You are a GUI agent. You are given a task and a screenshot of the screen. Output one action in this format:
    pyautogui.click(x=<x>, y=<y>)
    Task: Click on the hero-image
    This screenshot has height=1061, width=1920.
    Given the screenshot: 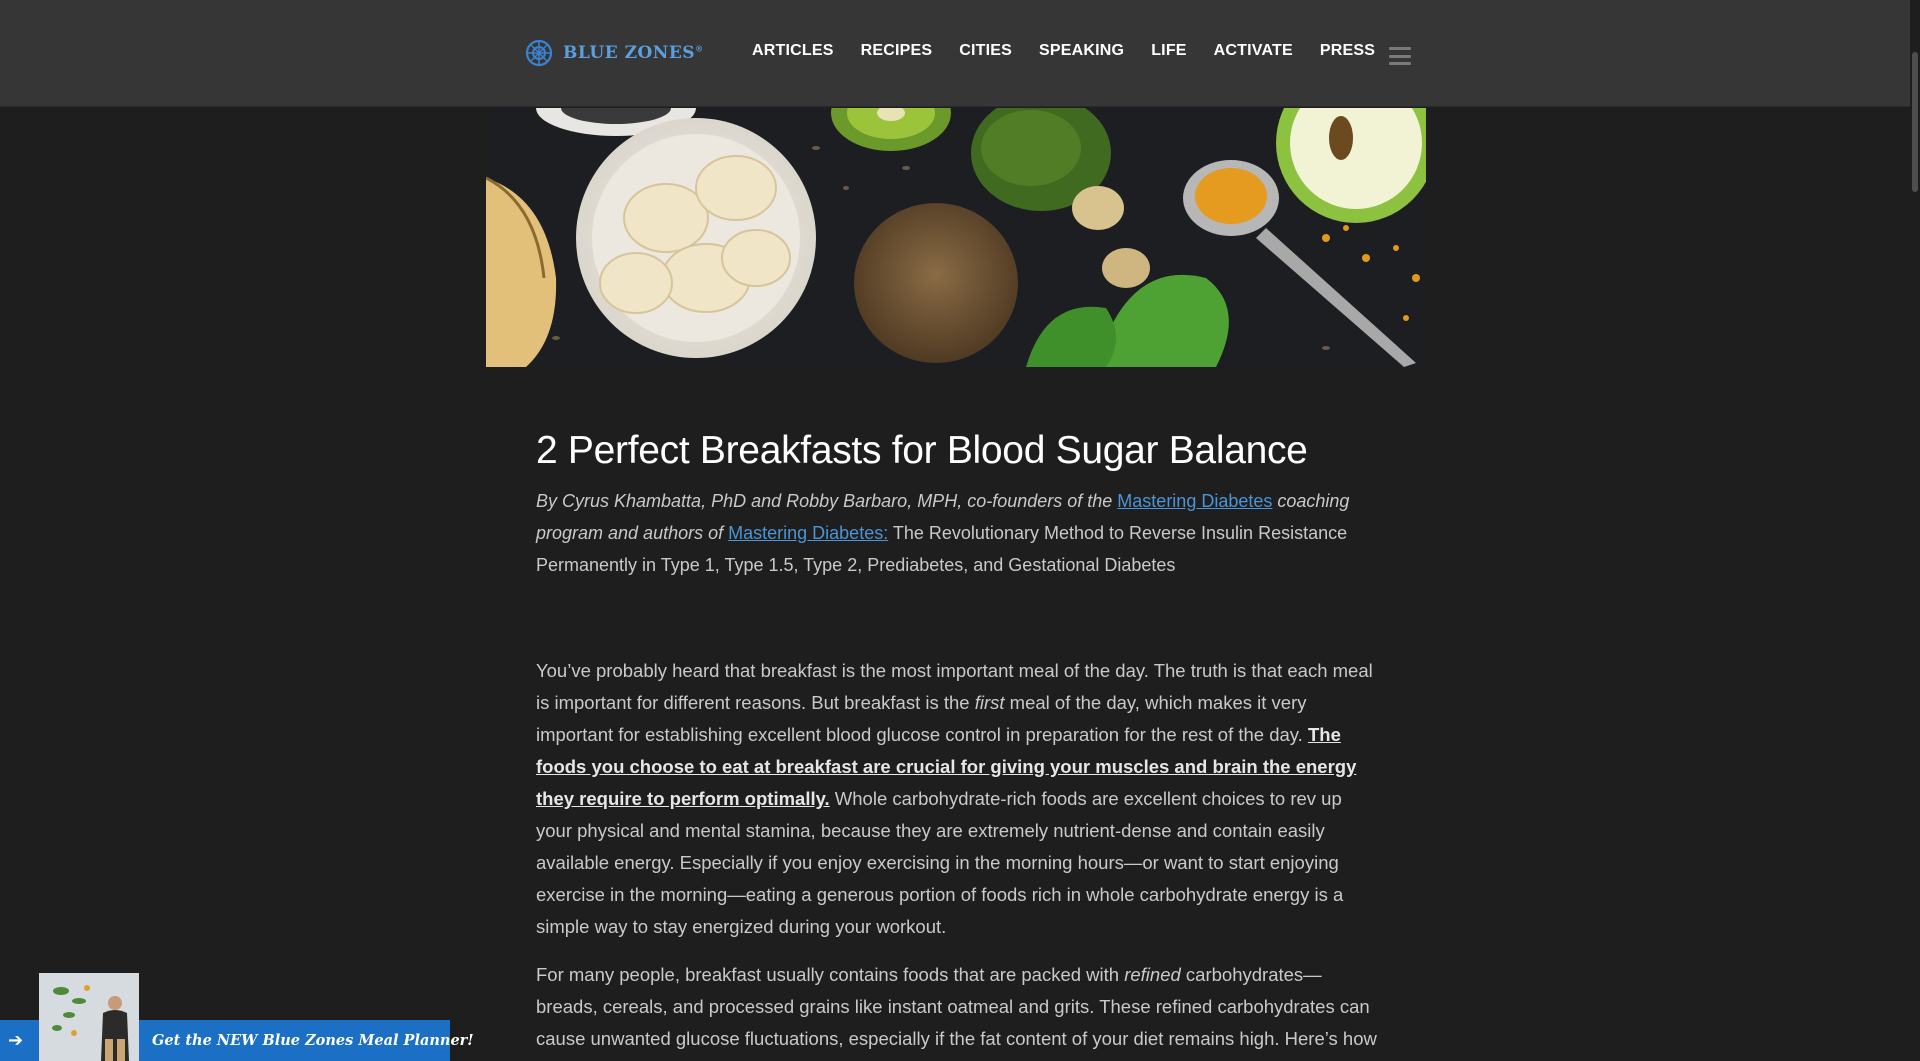 What is the action you would take?
    pyautogui.click(x=956, y=237)
    